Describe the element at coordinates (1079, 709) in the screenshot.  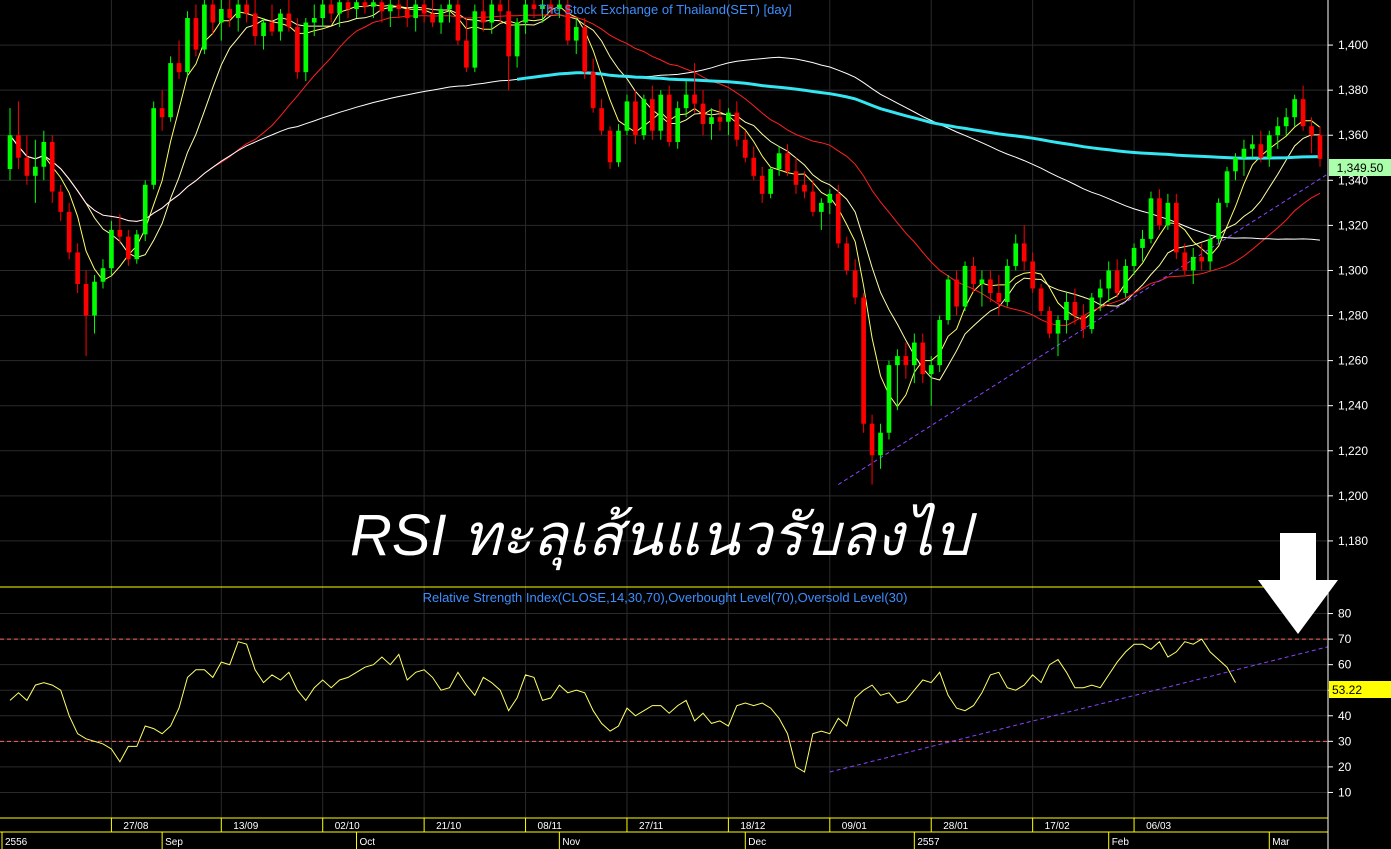
I see `rsi-support-trendline` at that location.